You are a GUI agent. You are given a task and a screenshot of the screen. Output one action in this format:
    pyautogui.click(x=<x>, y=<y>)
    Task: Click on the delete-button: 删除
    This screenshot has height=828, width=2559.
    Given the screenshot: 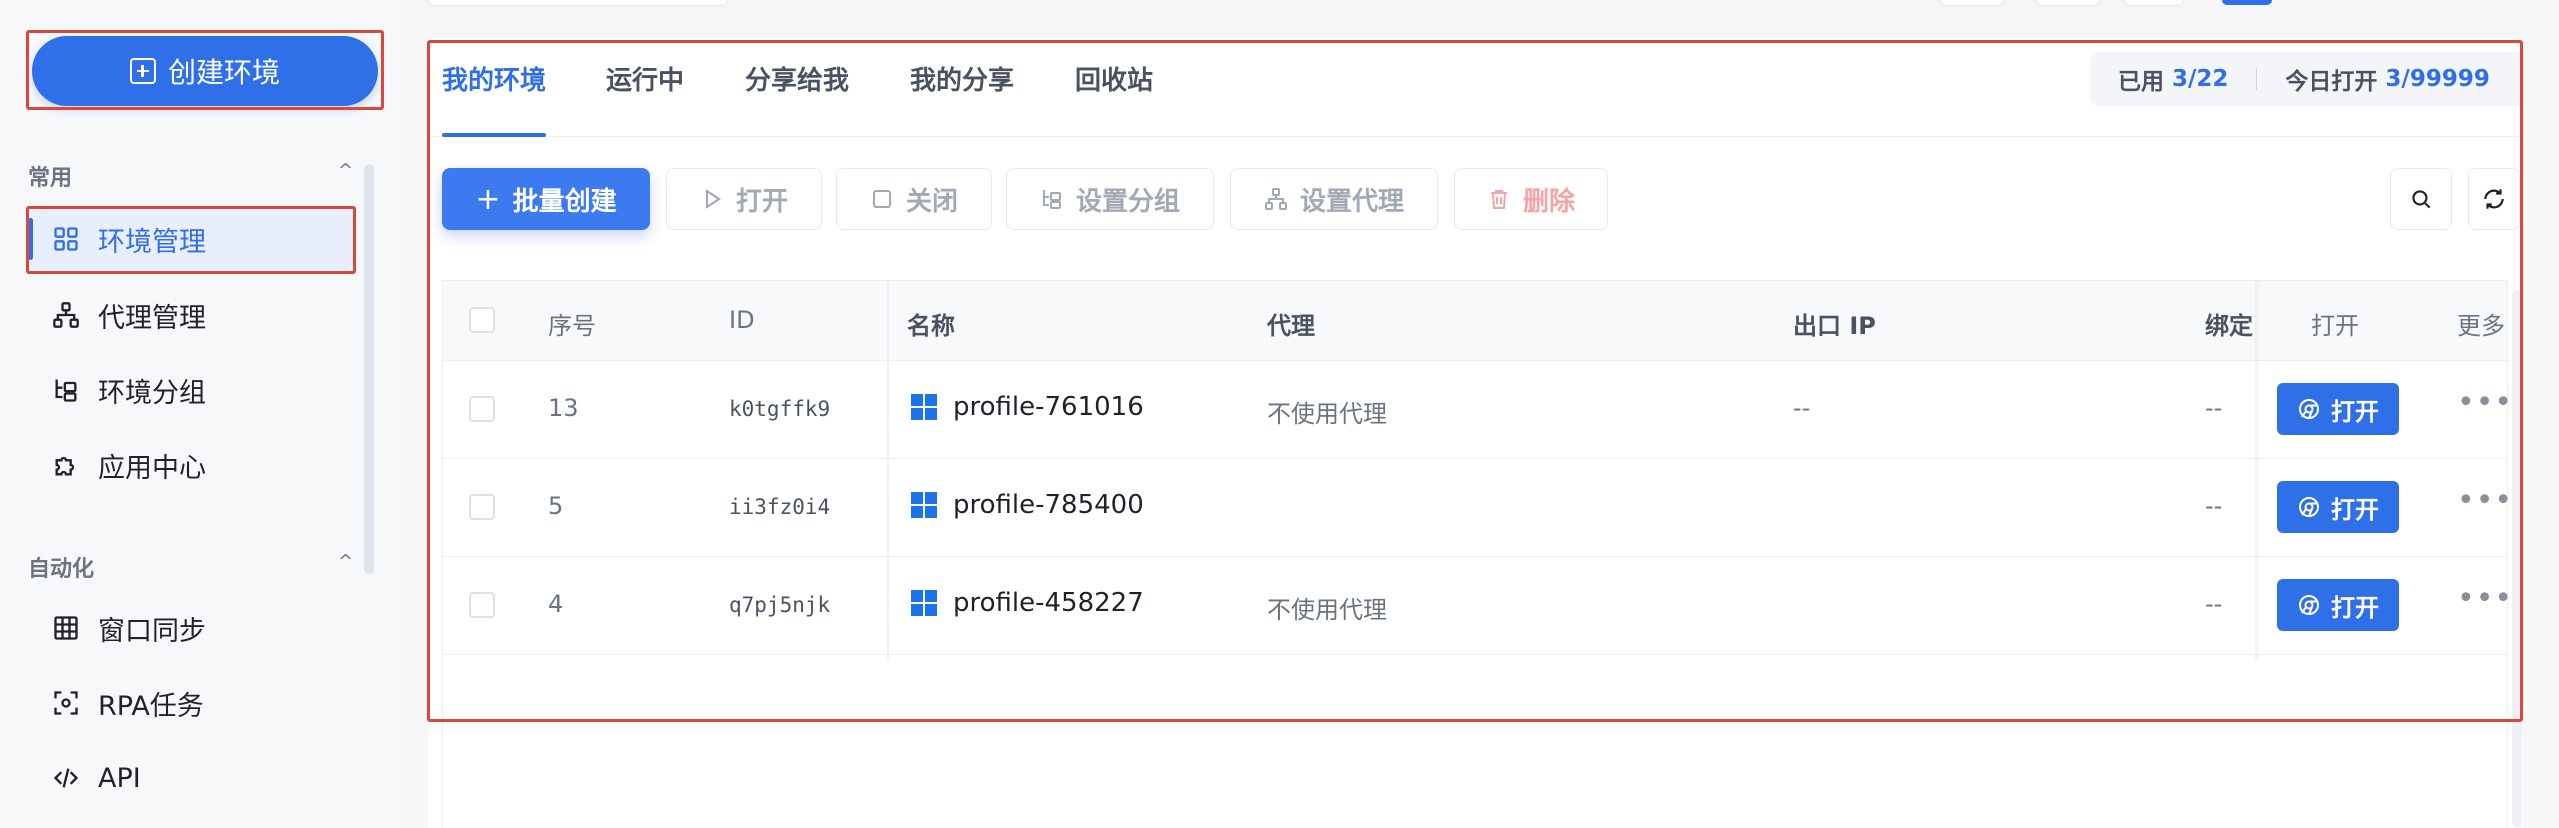 What is the action you would take?
    pyautogui.click(x=1531, y=199)
    